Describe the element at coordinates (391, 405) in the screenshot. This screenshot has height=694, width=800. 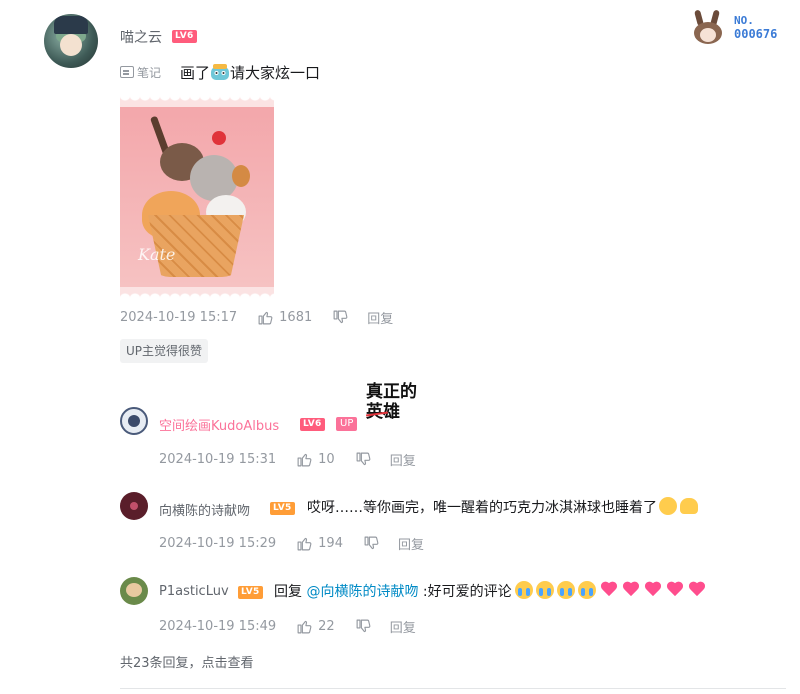
I see `reply-1-sticker: 真正的 英雄` at that location.